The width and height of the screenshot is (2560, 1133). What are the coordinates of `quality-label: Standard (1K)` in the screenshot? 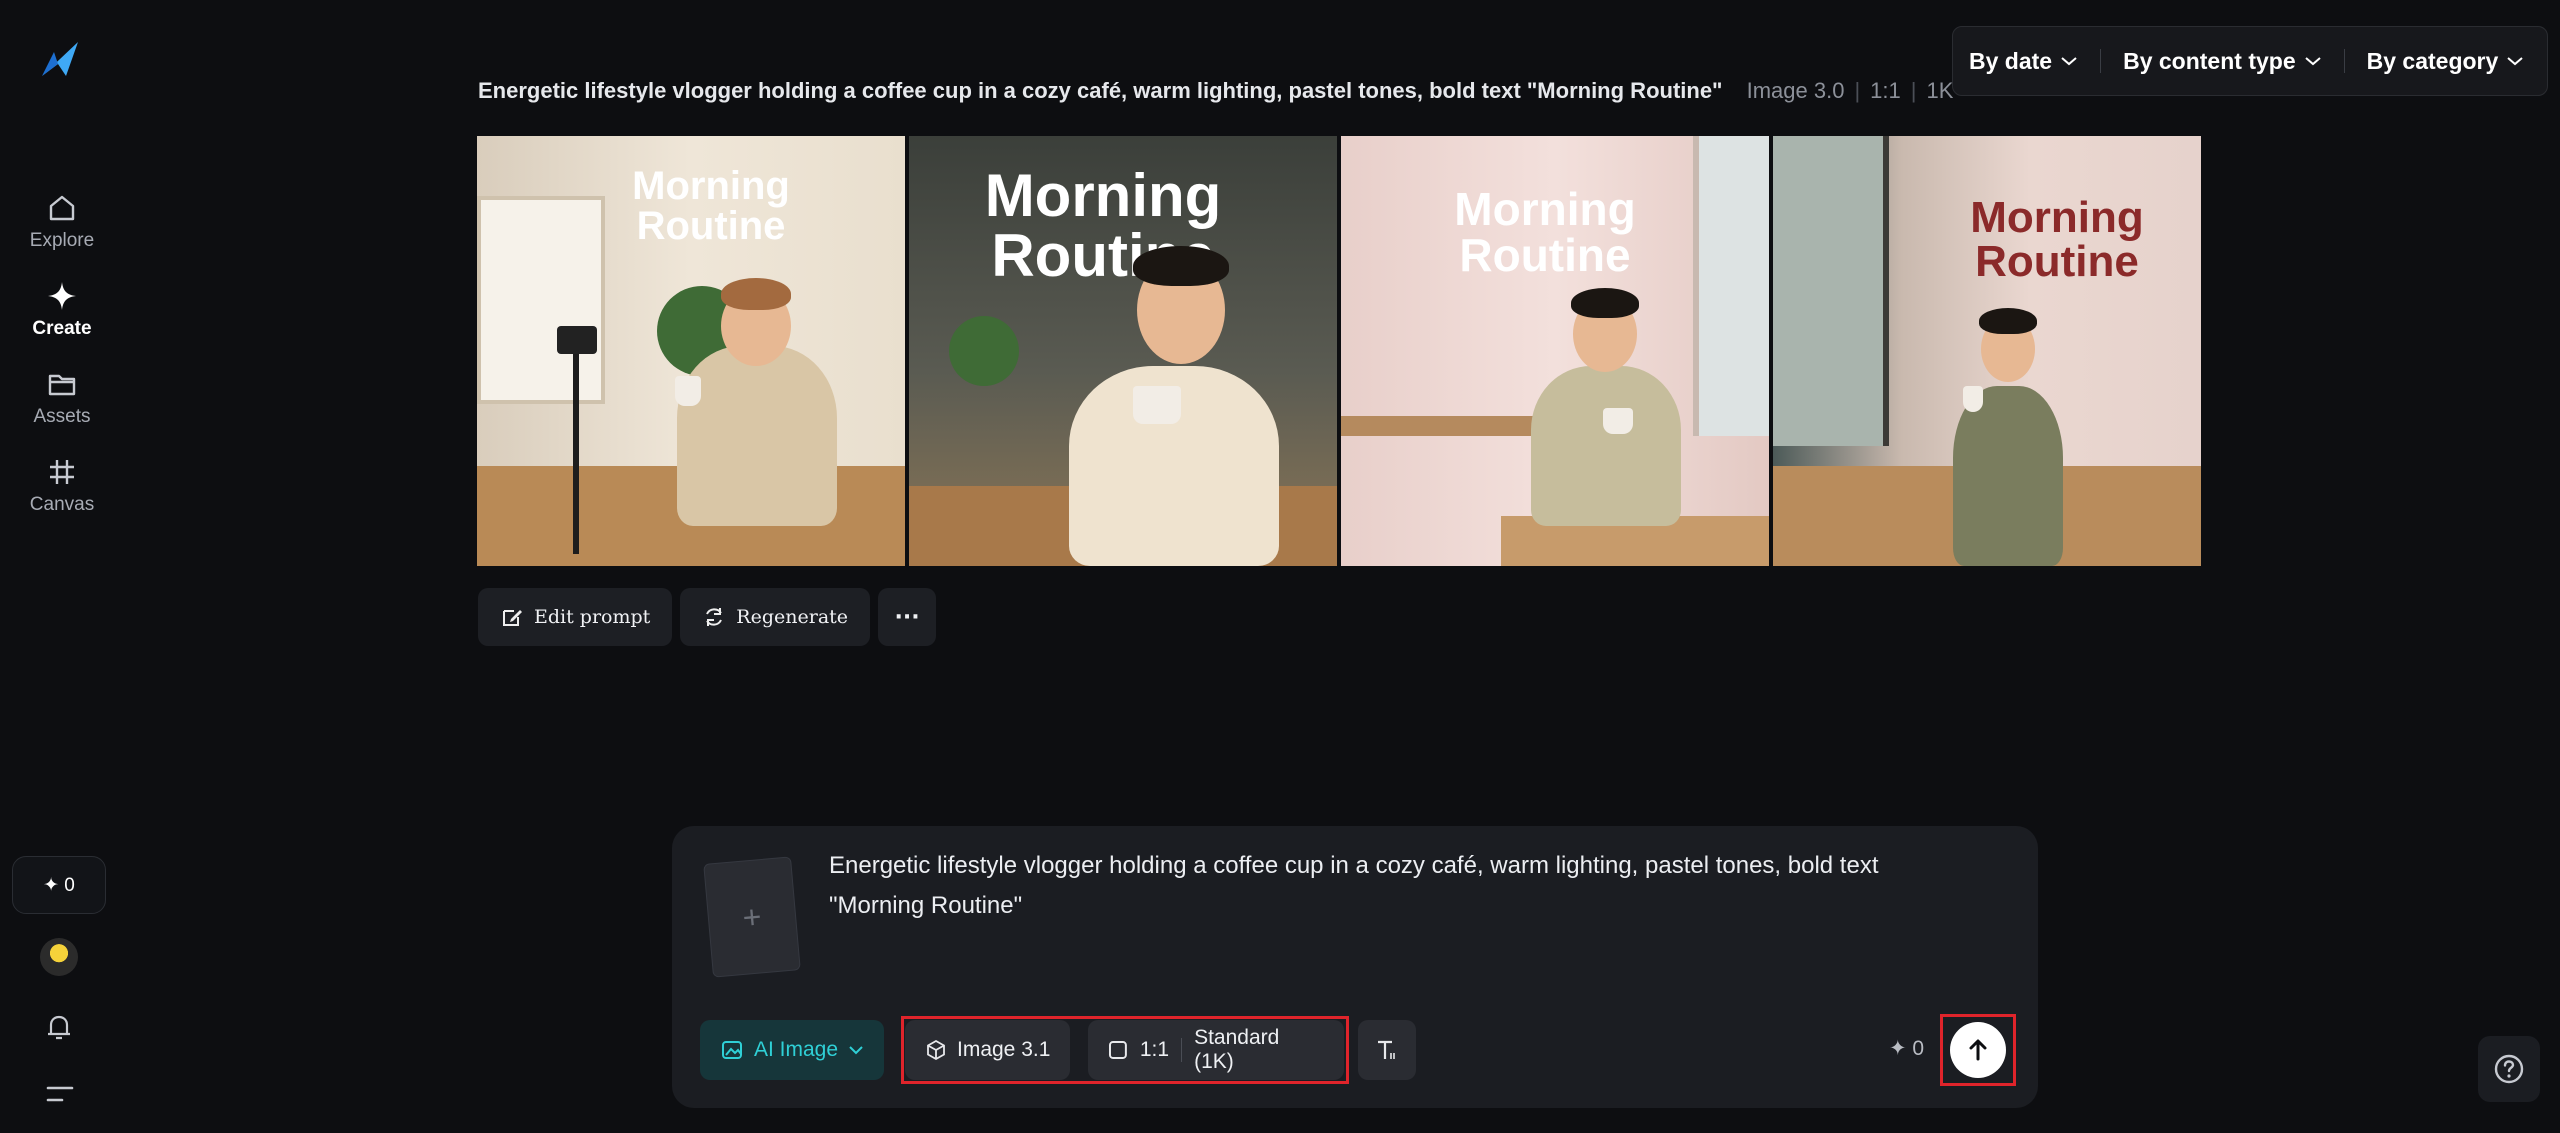 It's located at (1237, 1049).